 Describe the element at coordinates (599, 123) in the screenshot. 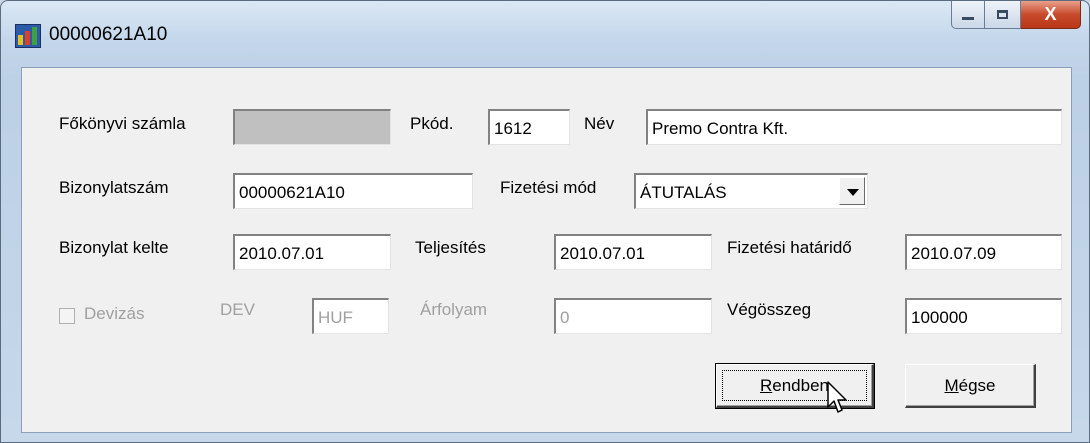

I see `nev-label: Név` at that location.